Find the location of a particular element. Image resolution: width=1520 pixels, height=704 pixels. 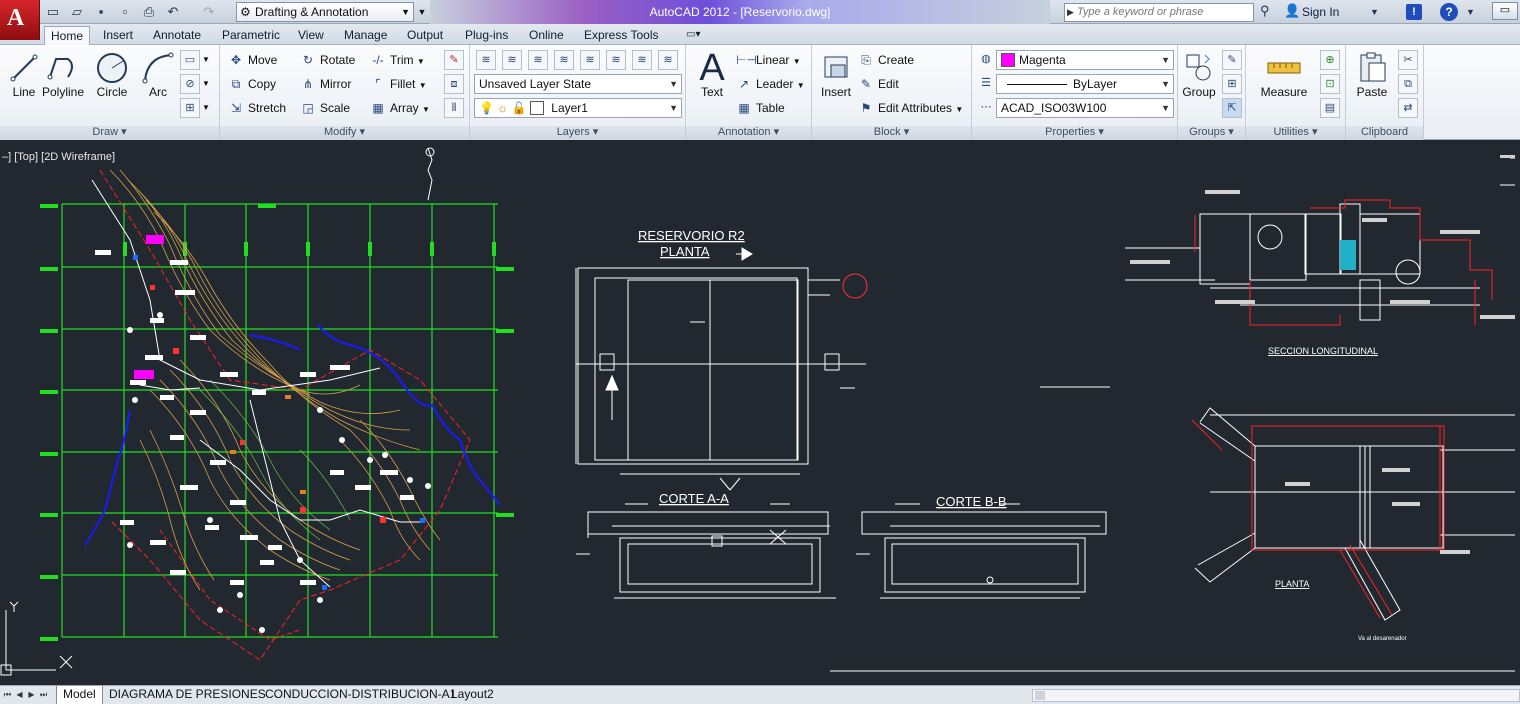

group-edit-icon: ⊞ is located at coordinates (1232, 84).